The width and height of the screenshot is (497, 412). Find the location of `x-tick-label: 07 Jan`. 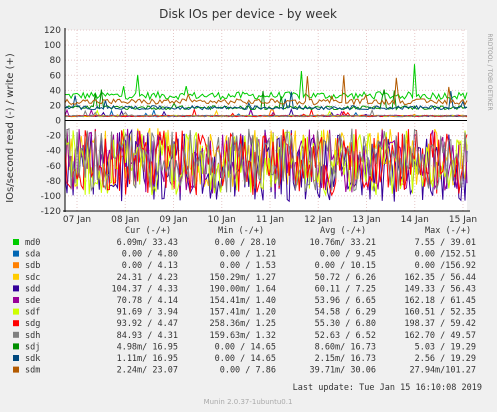

x-tick-label: 07 Jan is located at coordinates (77, 220).